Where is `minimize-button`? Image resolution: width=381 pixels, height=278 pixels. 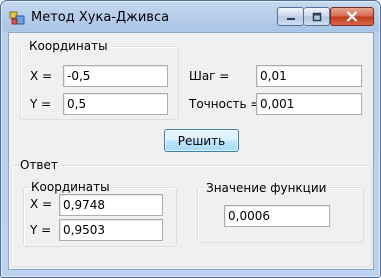 minimize-button is located at coordinates (290, 16).